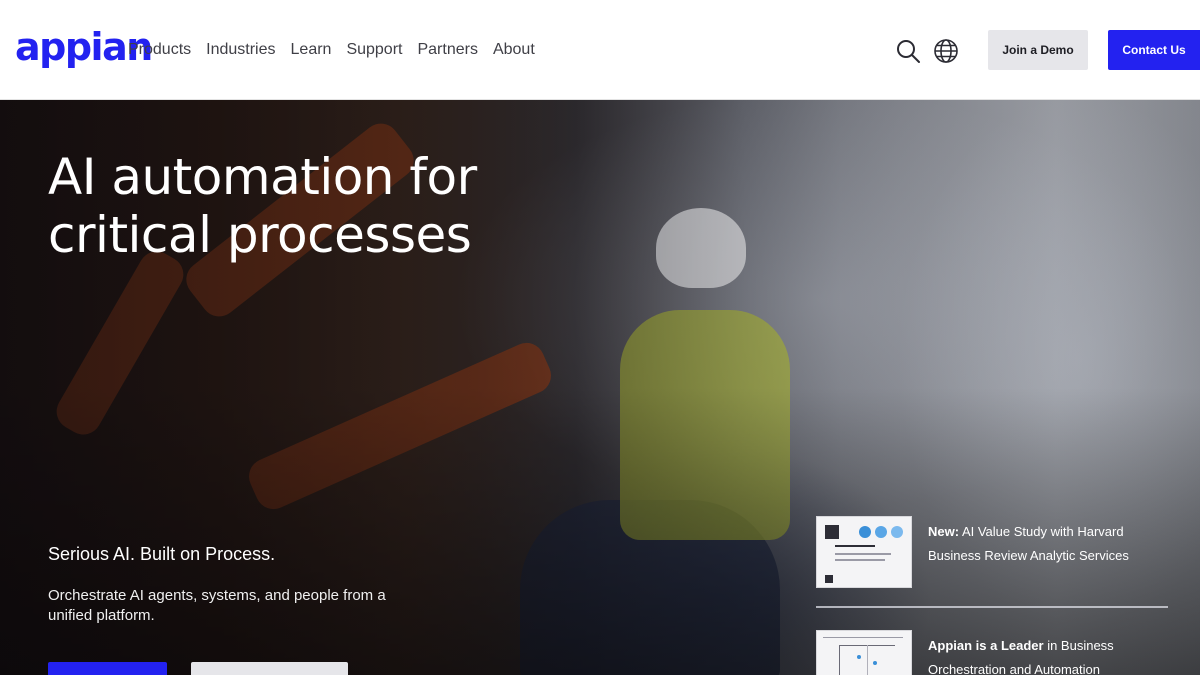  What do you see at coordinates (311, 50) in the screenshot?
I see `nav-item-learn: Learn` at bounding box center [311, 50].